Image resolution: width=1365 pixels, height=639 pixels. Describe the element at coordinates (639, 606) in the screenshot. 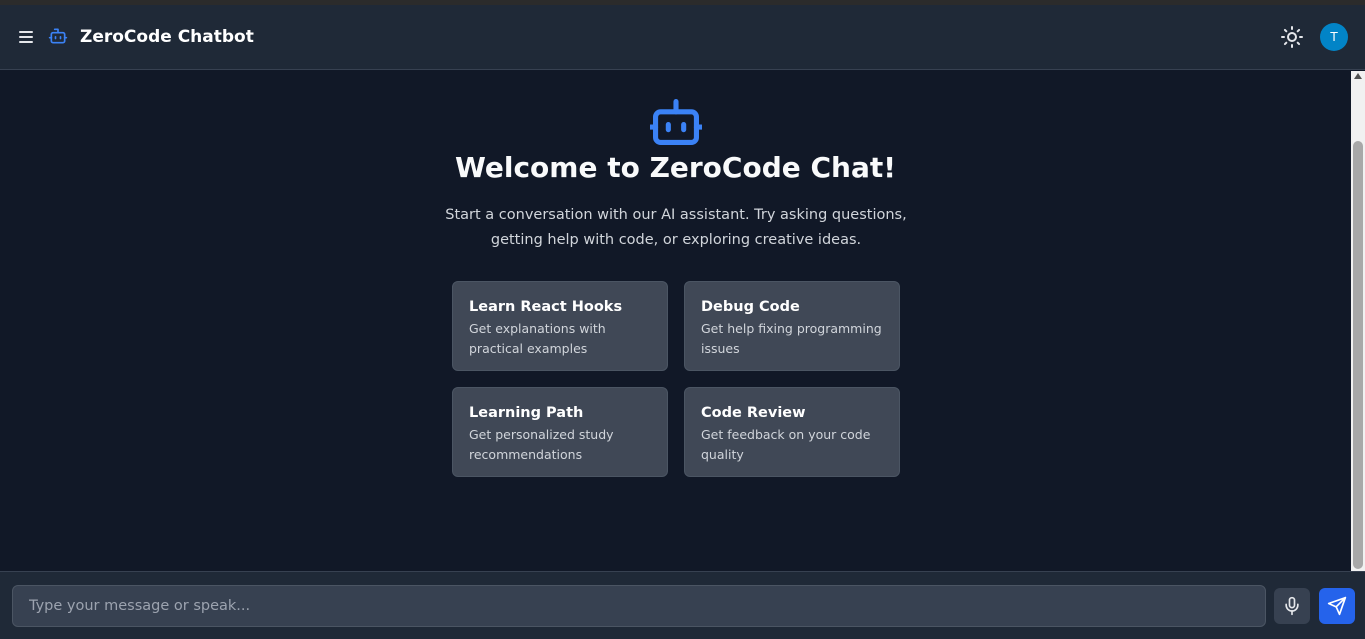

I see `message-input` at that location.